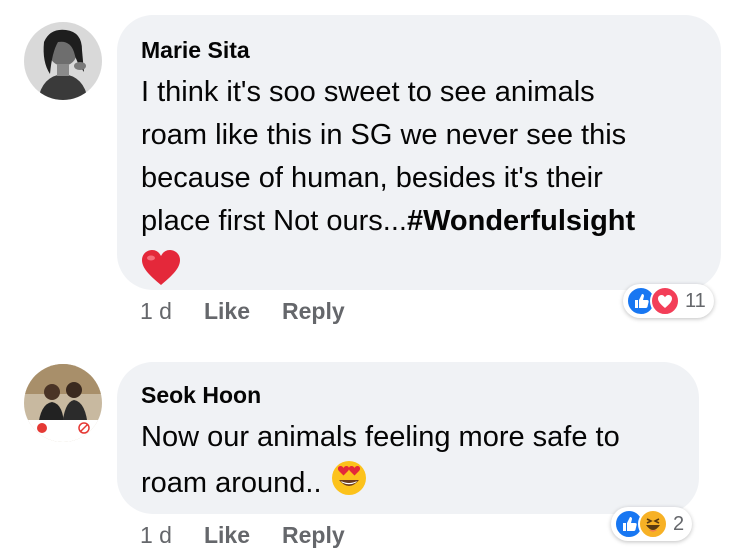  What do you see at coordinates (679, 523) in the screenshot?
I see `reaction-count: 2` at bounding box center [679, 523].